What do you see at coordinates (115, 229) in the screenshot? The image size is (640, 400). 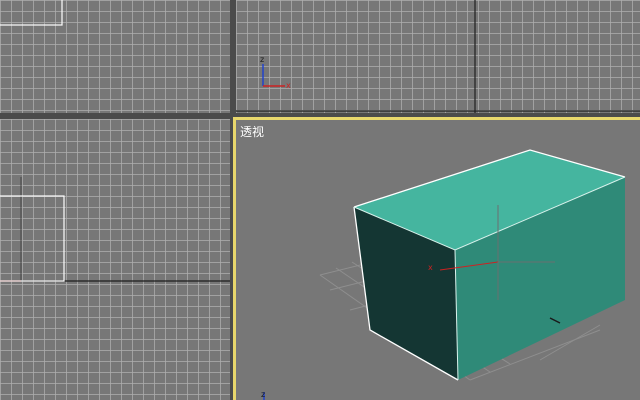 I see `left-view-scene` at bounding box center [115, 229].